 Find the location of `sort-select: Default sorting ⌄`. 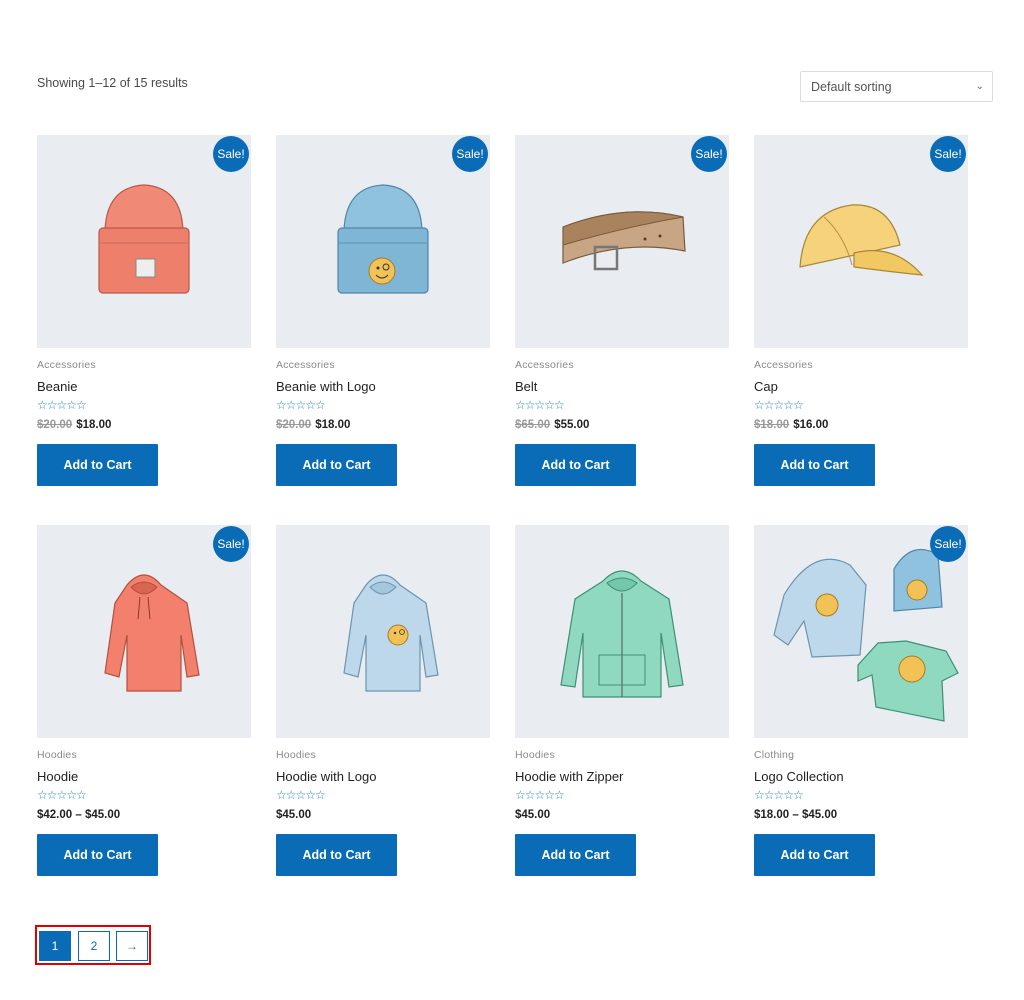

sort-select: Default sorting ⌄ is located at coordinates (896, 86).